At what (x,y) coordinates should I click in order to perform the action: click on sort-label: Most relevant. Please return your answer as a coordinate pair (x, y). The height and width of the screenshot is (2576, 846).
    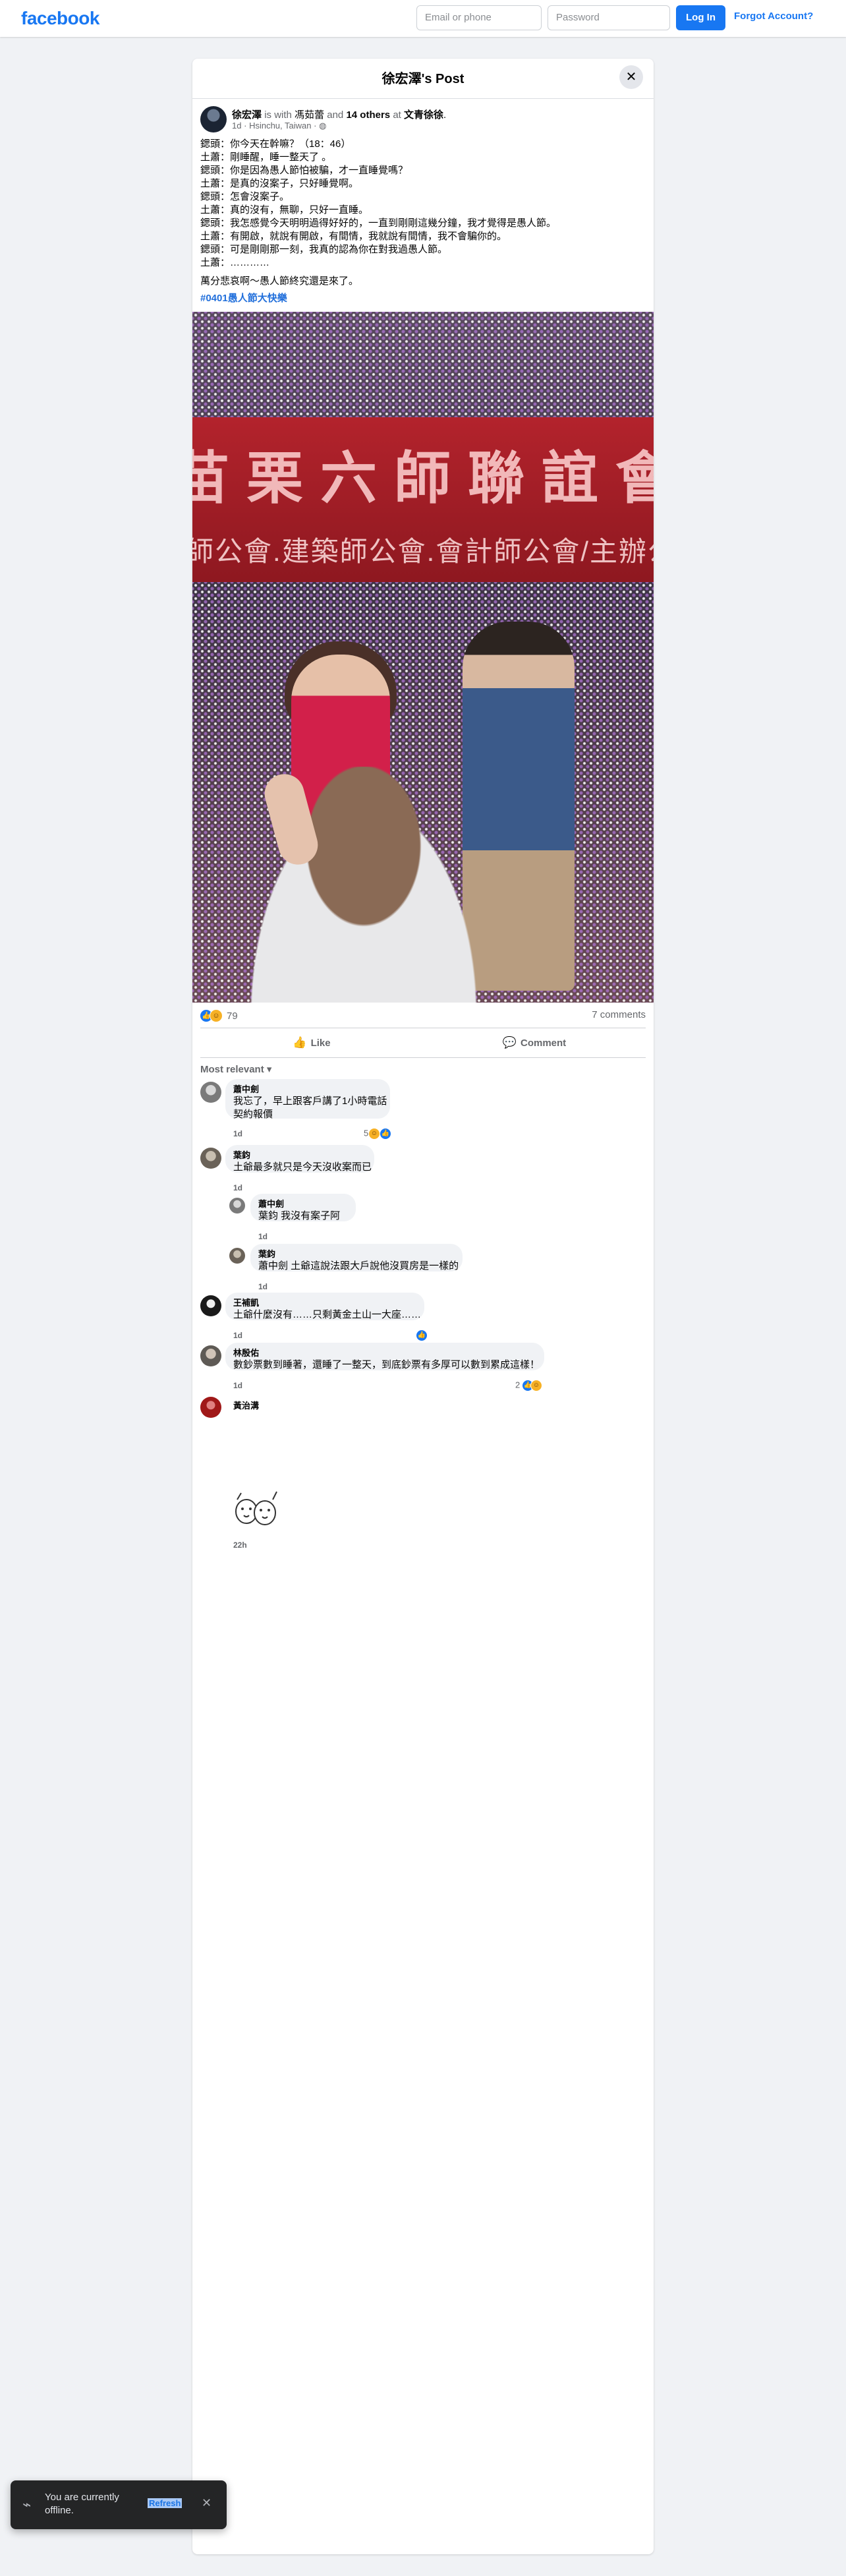
    Looking at the image, I should click on (232, 1069).